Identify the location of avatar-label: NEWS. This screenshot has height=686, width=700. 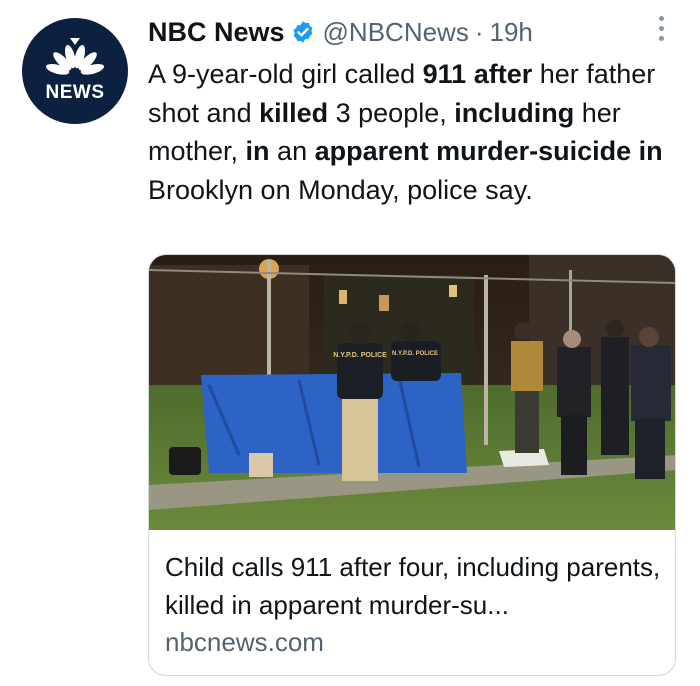
(75, 92).